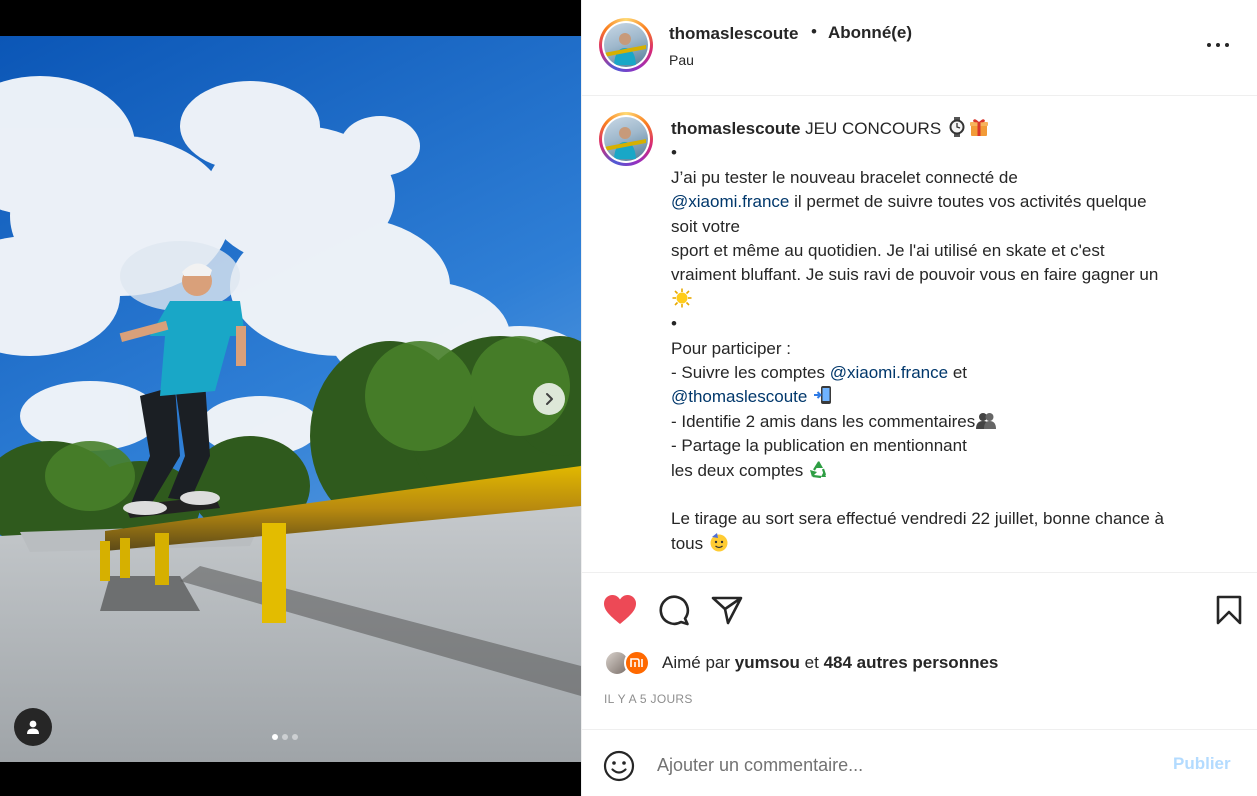 The width and height of the screenshot is (1257, 796). I want to click on comment-composer: Publier, so click(919, 762).